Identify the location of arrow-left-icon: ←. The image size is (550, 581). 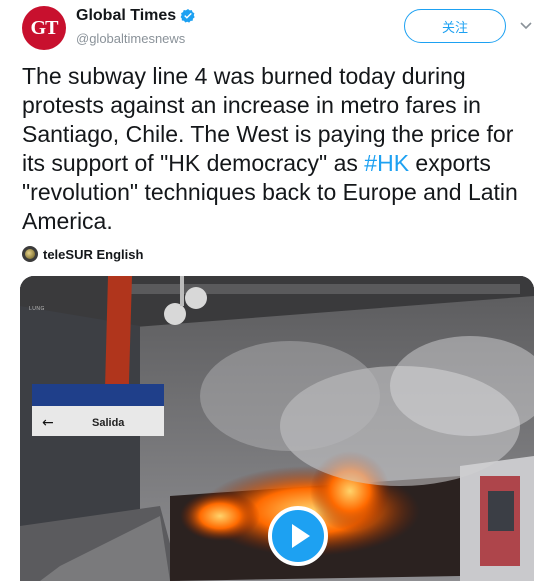
(48, 423).